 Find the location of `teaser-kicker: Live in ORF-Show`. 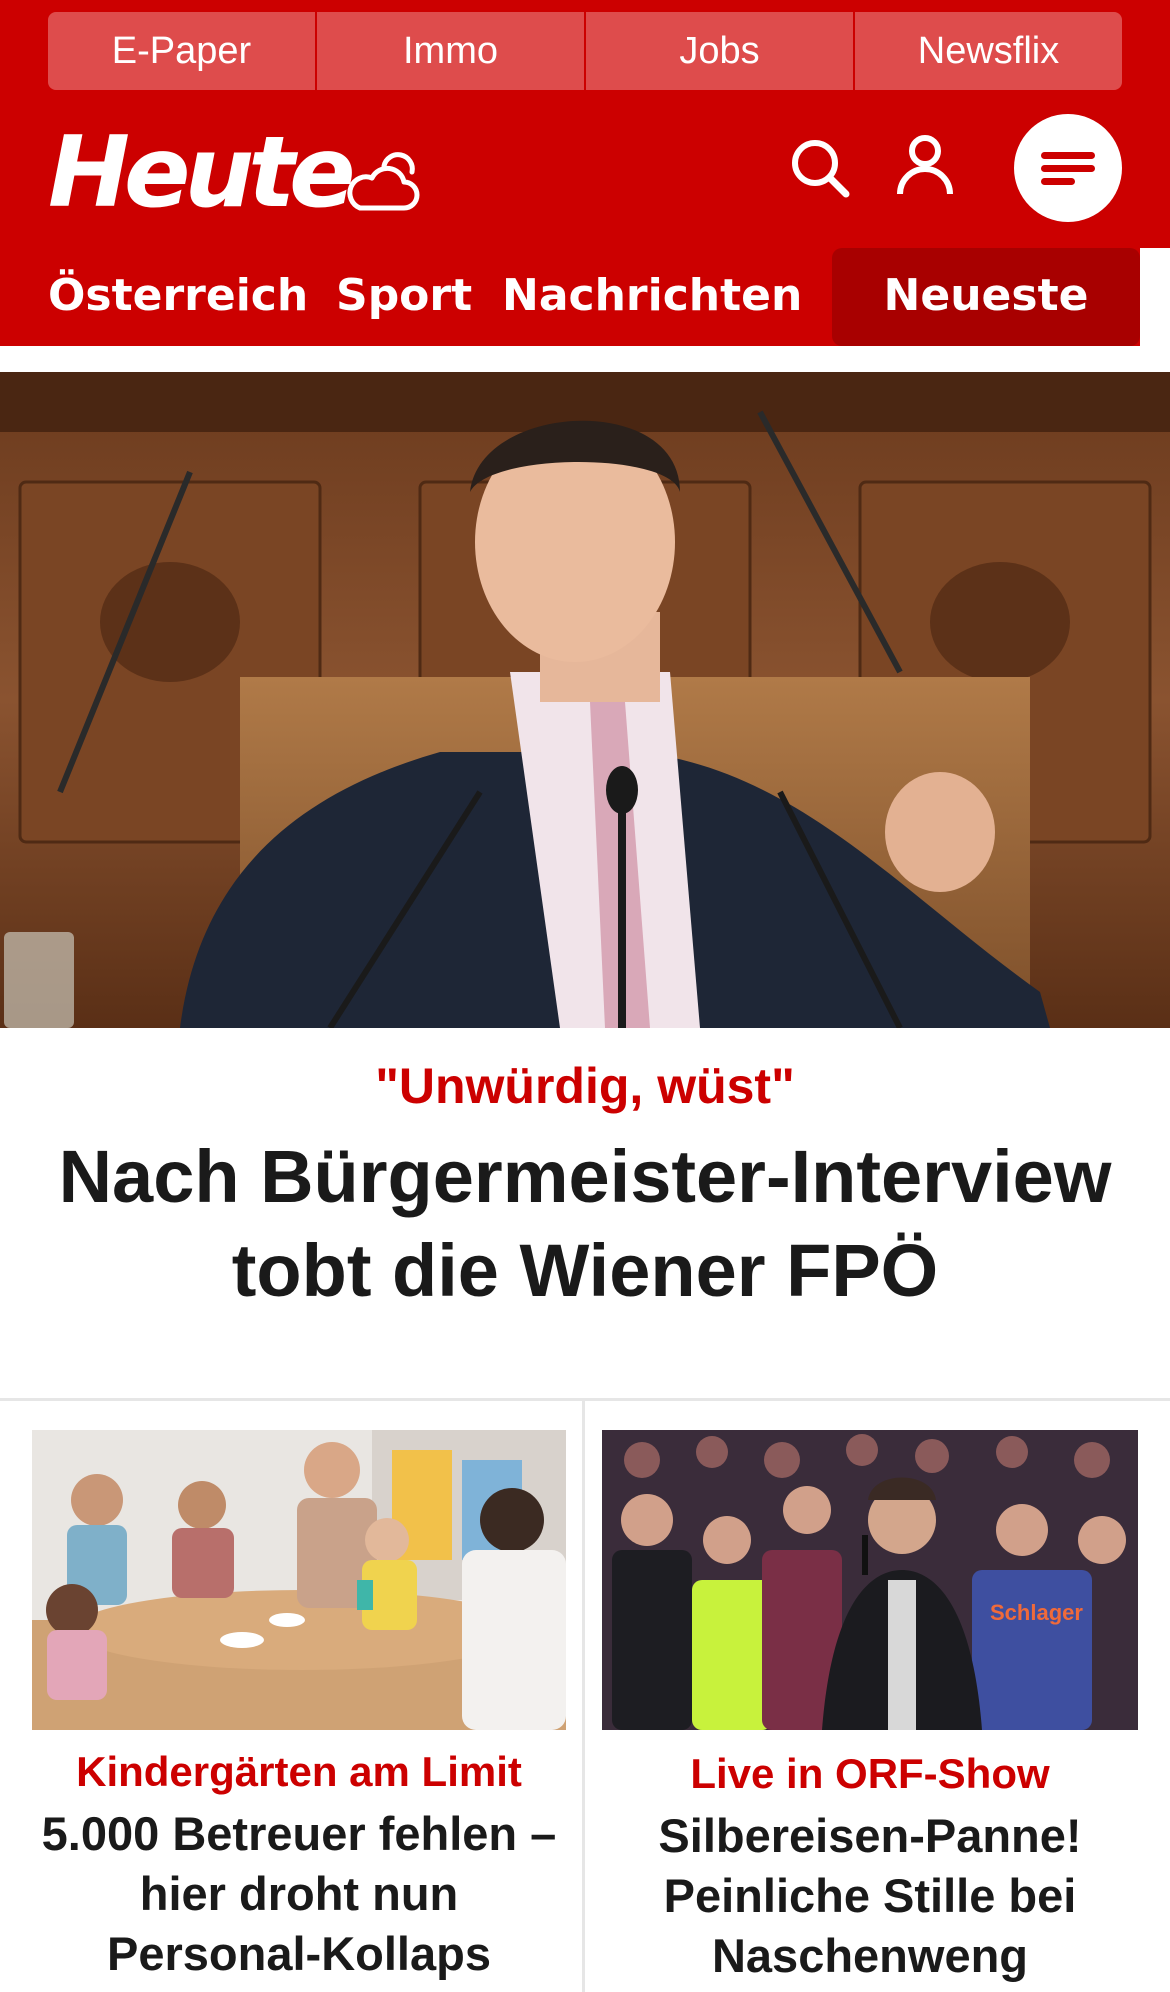

teaser-kicker: Live in ORF-Show is located at coordinates (870, 1774).